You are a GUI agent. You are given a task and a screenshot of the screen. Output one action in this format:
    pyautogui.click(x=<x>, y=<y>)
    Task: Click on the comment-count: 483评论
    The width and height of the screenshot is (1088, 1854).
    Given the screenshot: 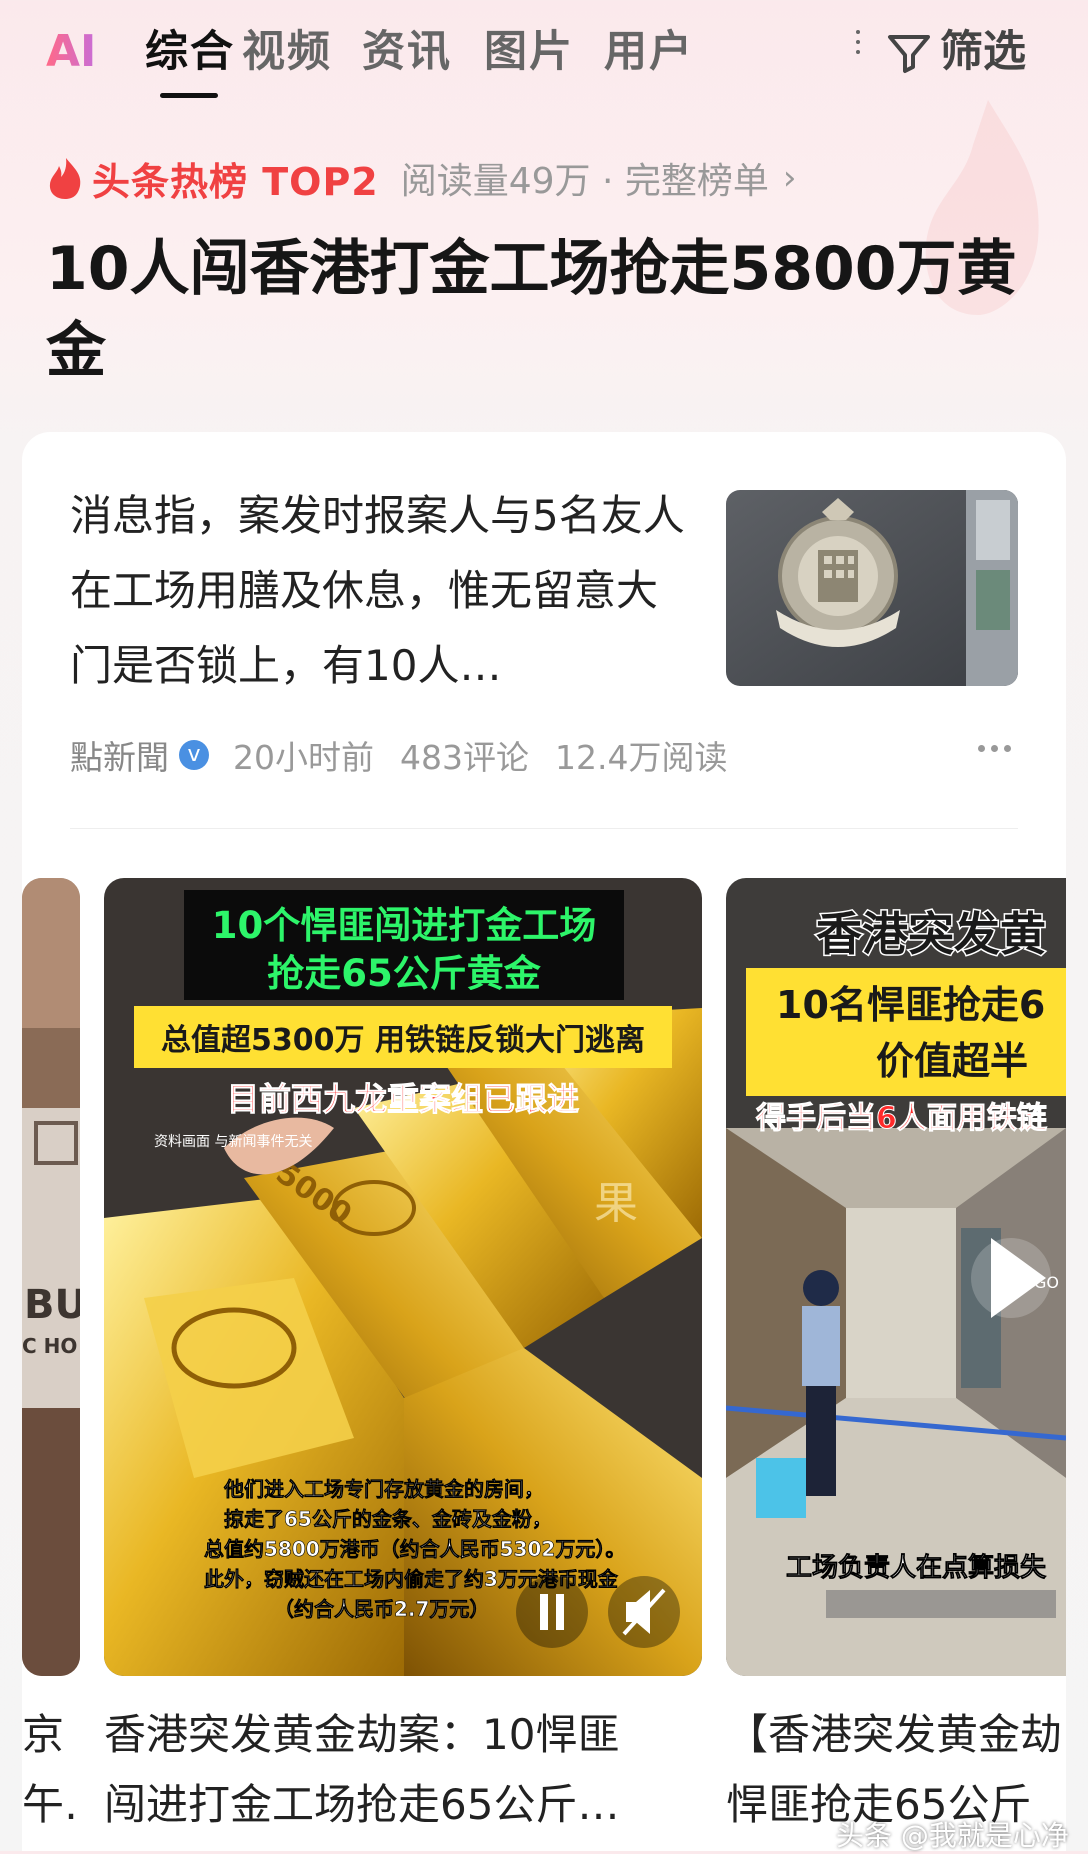 What is the action you would take?
    pyautogui.click(x=464, y=757)
    